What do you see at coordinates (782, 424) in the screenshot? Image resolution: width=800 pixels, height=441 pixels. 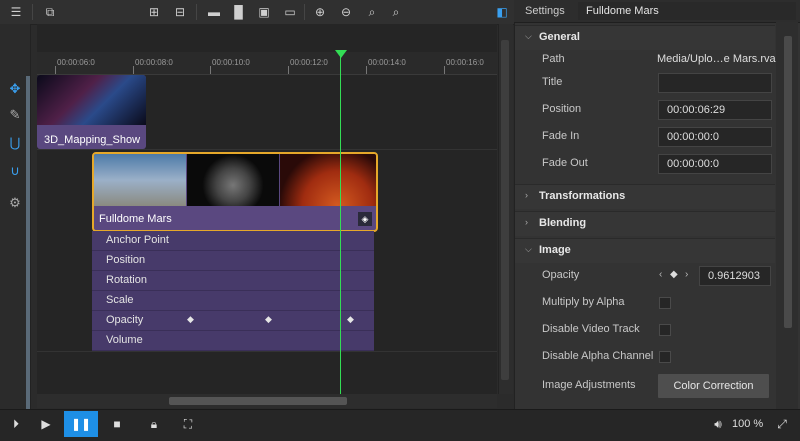 I see `fullscreen-icon: ⤢` at bounding box center [782, 424].